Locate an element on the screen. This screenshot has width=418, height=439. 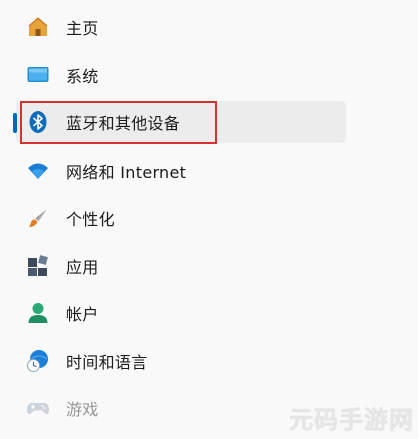
account-icon is located at coordinates (38, 313).